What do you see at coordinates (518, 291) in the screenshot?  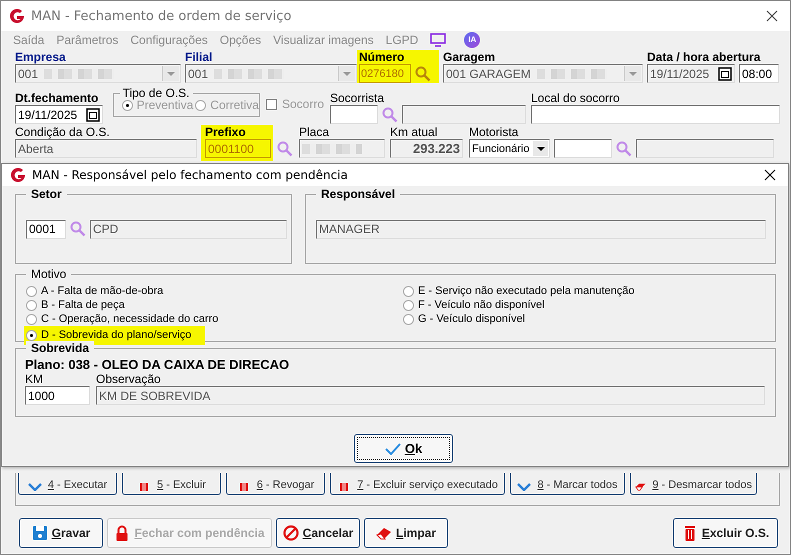 I see `radio-option: E - Serviço não executado pela manutenção` at bounding box center [518, 291].